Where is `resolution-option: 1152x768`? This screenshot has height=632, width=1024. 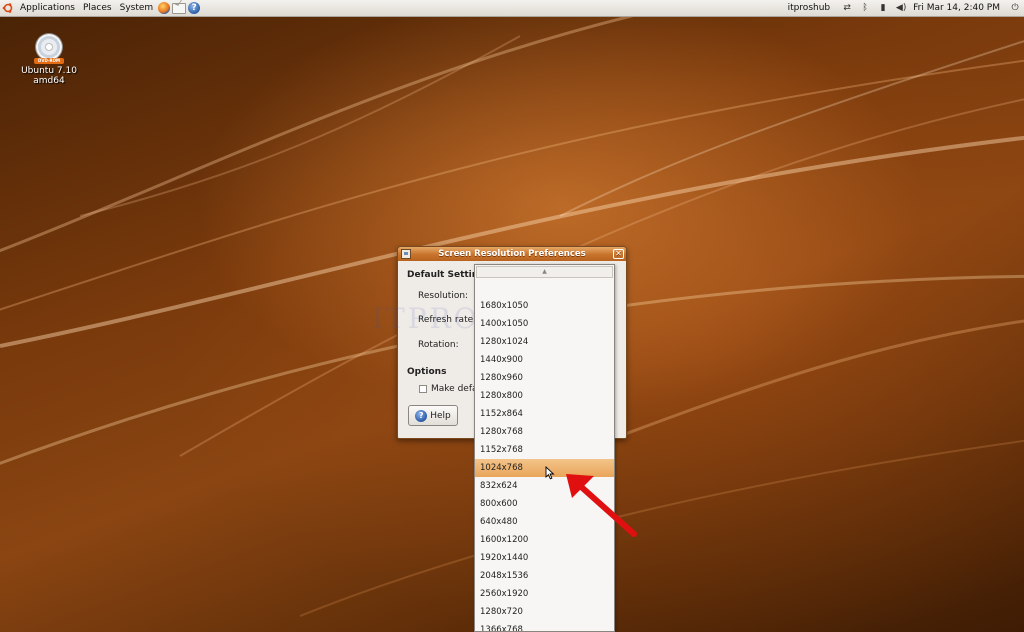 resolution-option: 1152x768 is located at coordinates (544, 450).